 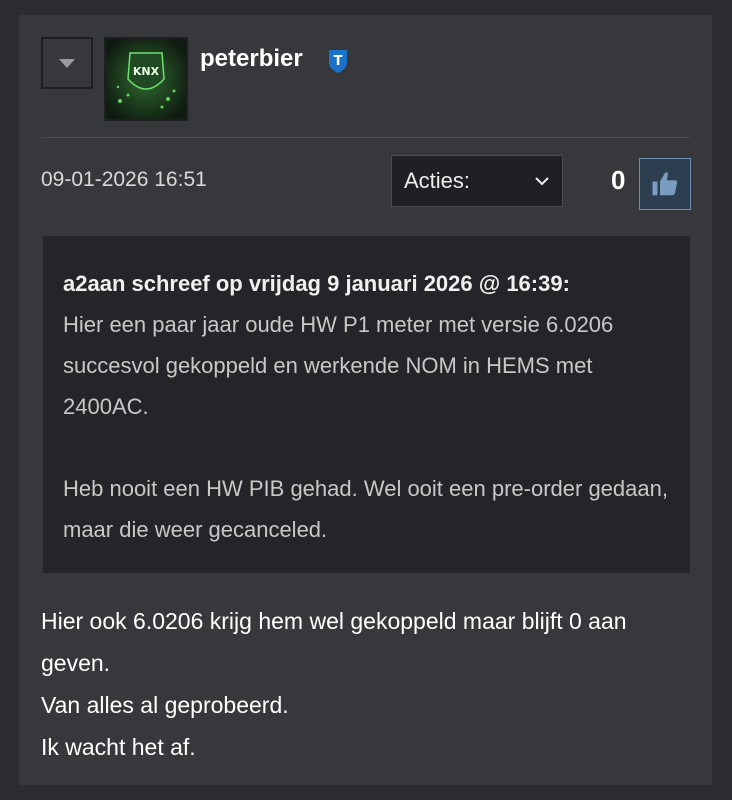 I want to click on svg-text: KNX, so click(x=146, y=71).